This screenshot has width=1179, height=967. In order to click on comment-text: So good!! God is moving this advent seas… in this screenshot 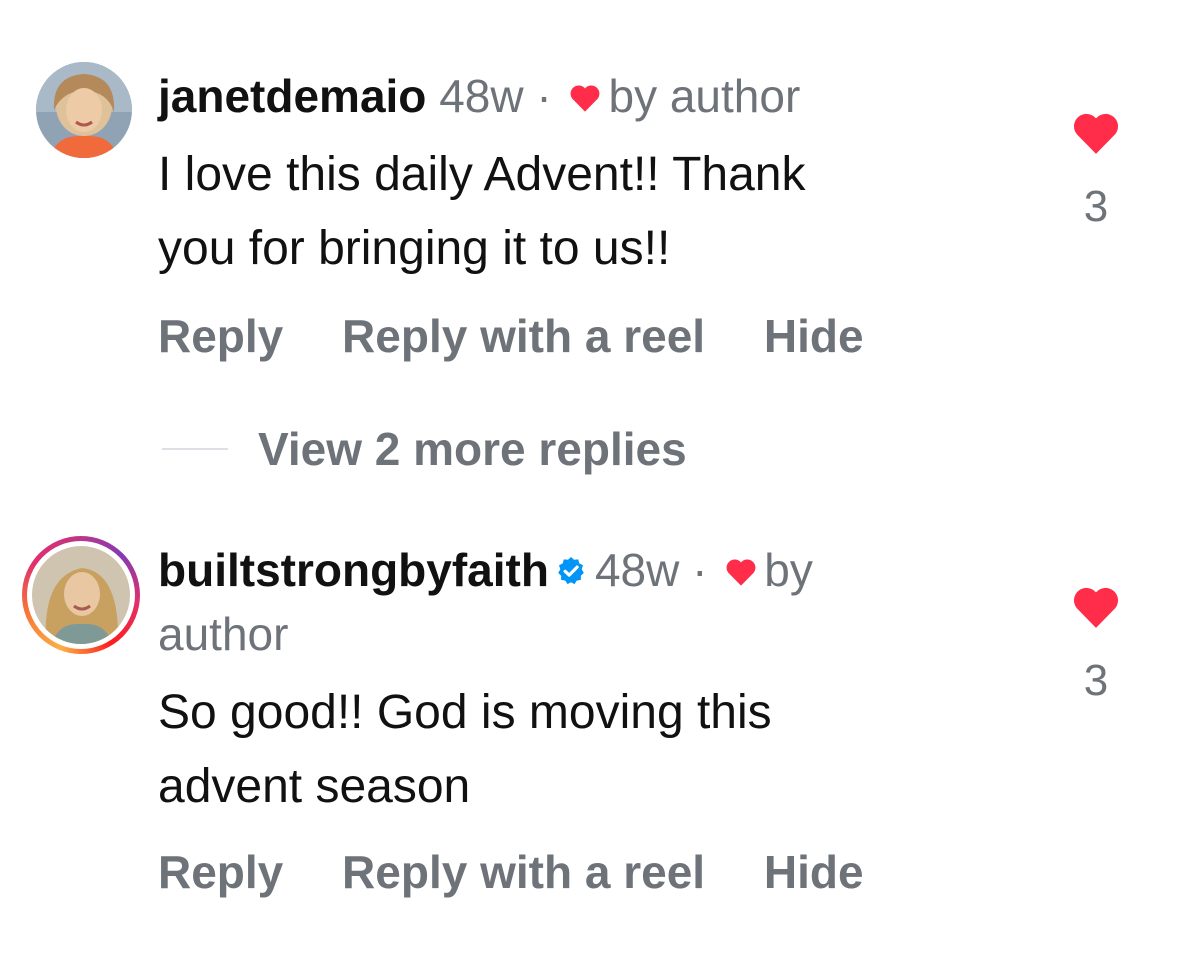, I will do `click(578, 750)`.